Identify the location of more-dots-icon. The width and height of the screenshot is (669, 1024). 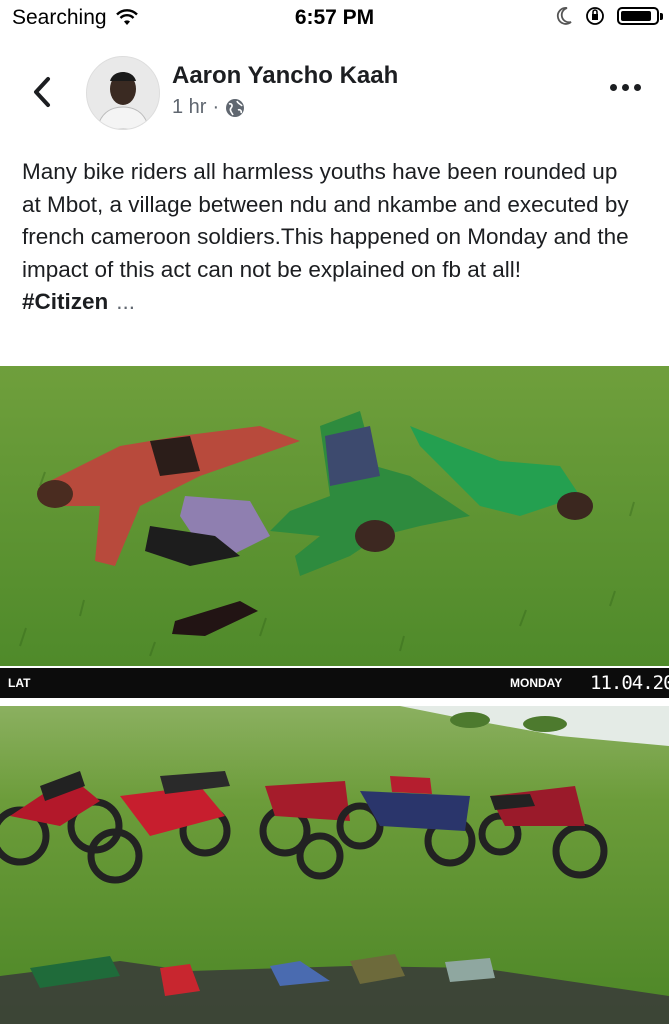
(625, 87).